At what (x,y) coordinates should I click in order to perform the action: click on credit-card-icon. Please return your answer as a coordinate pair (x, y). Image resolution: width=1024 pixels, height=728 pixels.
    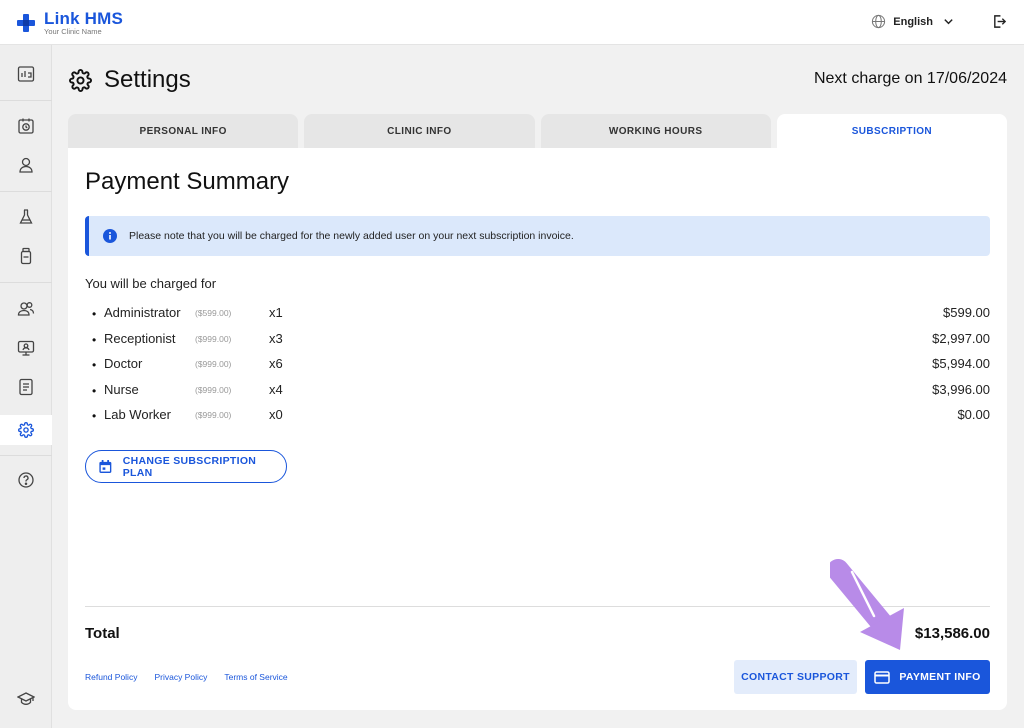
    Looking at the image, I should click on (882, 677).